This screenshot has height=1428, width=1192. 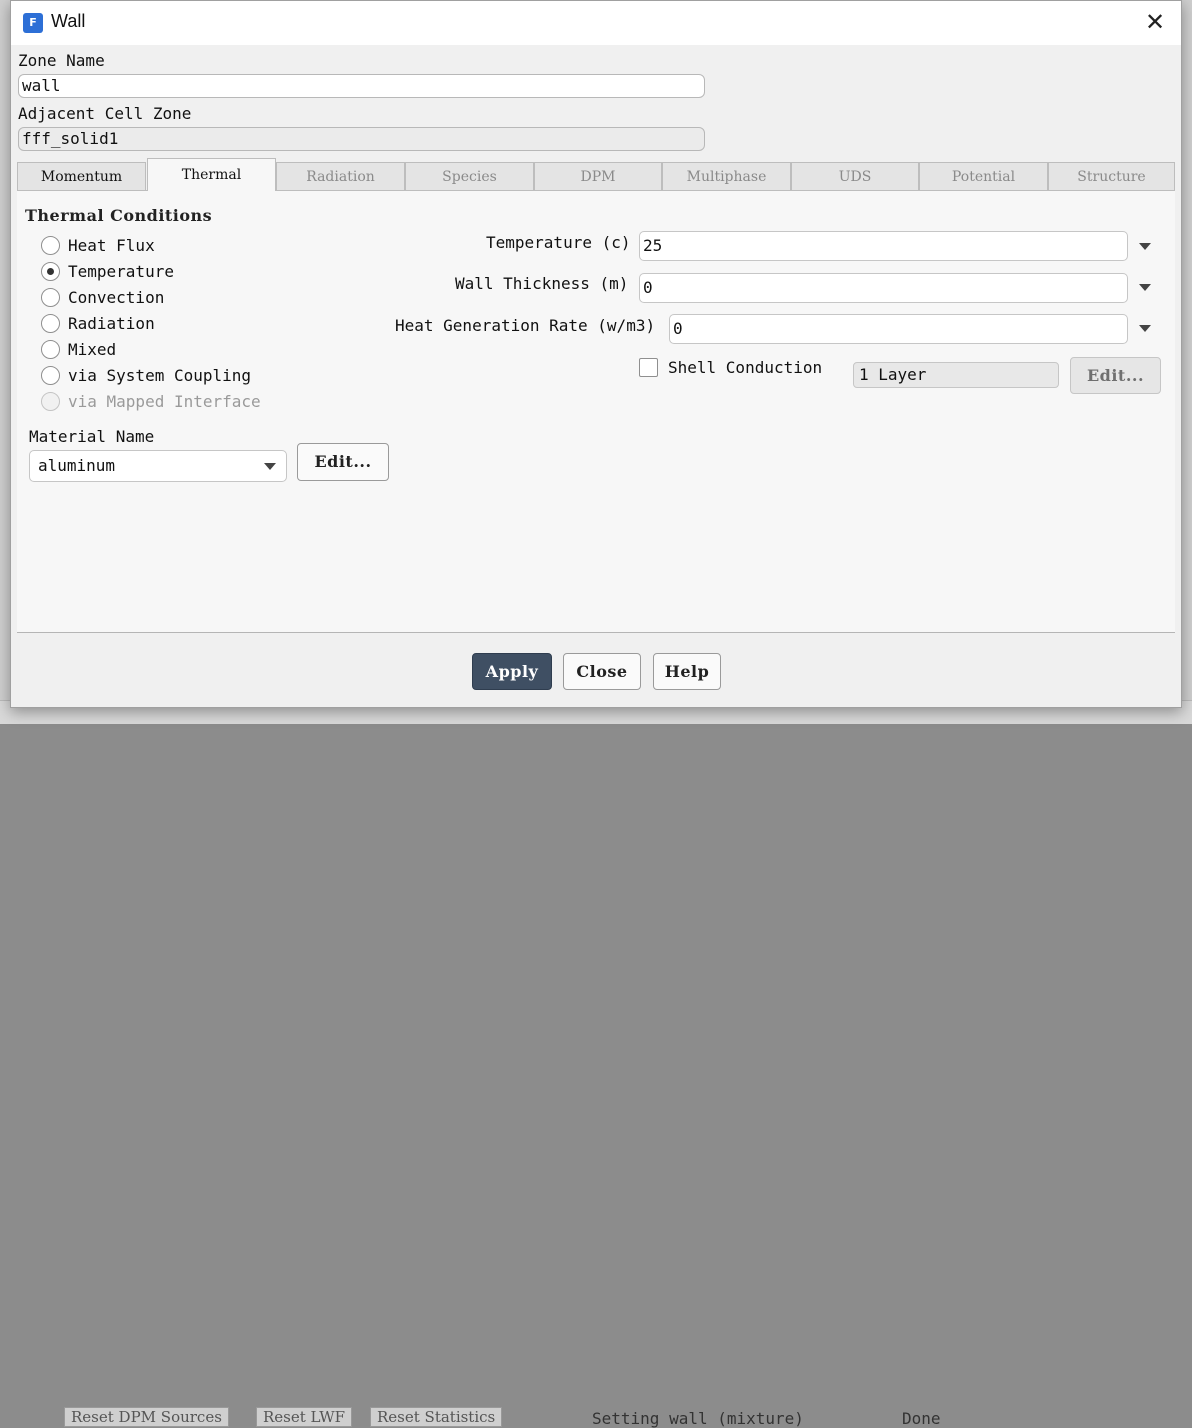 I want to click on adjacent-cell-zone-field: fff_solid1, so click(x=361, y=139).